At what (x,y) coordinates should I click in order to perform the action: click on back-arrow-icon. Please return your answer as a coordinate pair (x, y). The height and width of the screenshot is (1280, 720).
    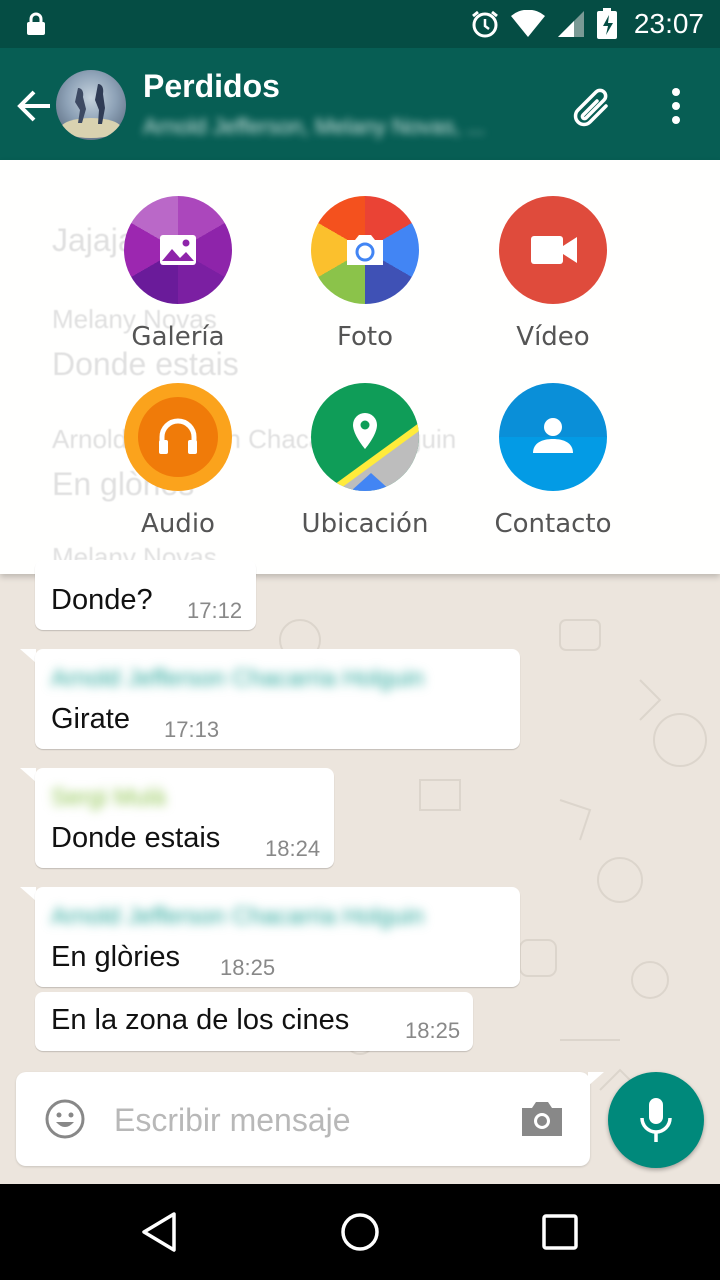
    Looking at the image, I should click on (34, 106).